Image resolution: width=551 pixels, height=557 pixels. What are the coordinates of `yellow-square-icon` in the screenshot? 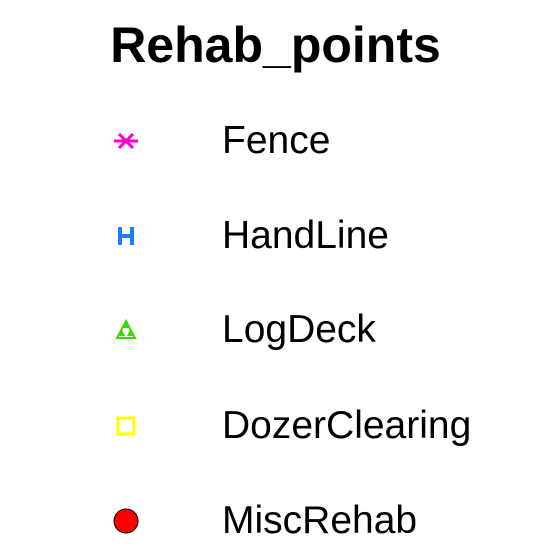 It's located at (126, 426).